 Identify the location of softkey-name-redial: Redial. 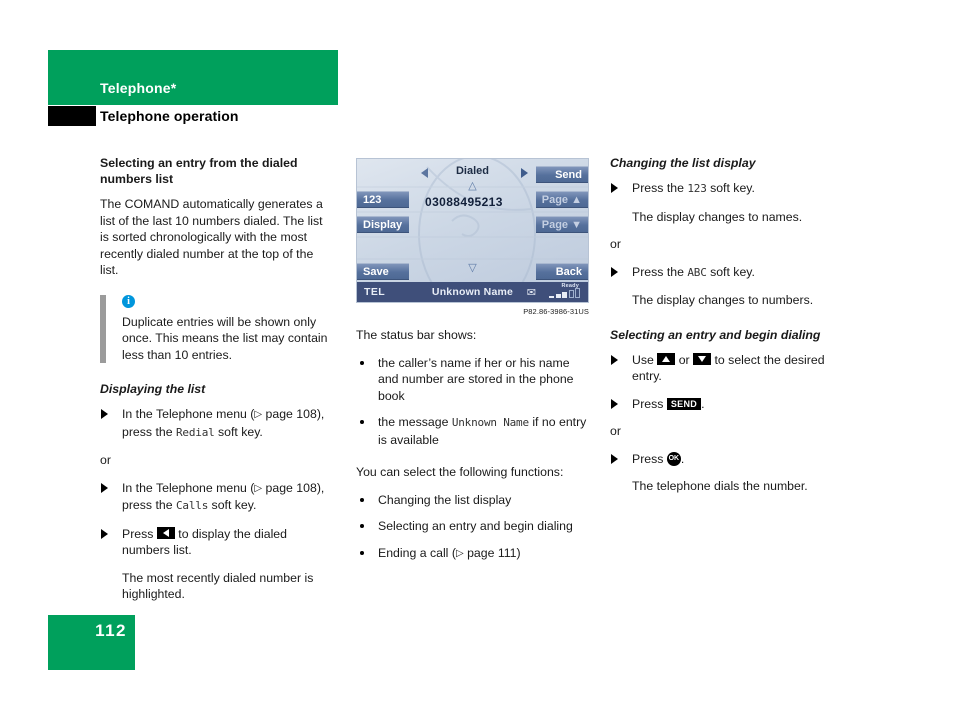
(195, 432).